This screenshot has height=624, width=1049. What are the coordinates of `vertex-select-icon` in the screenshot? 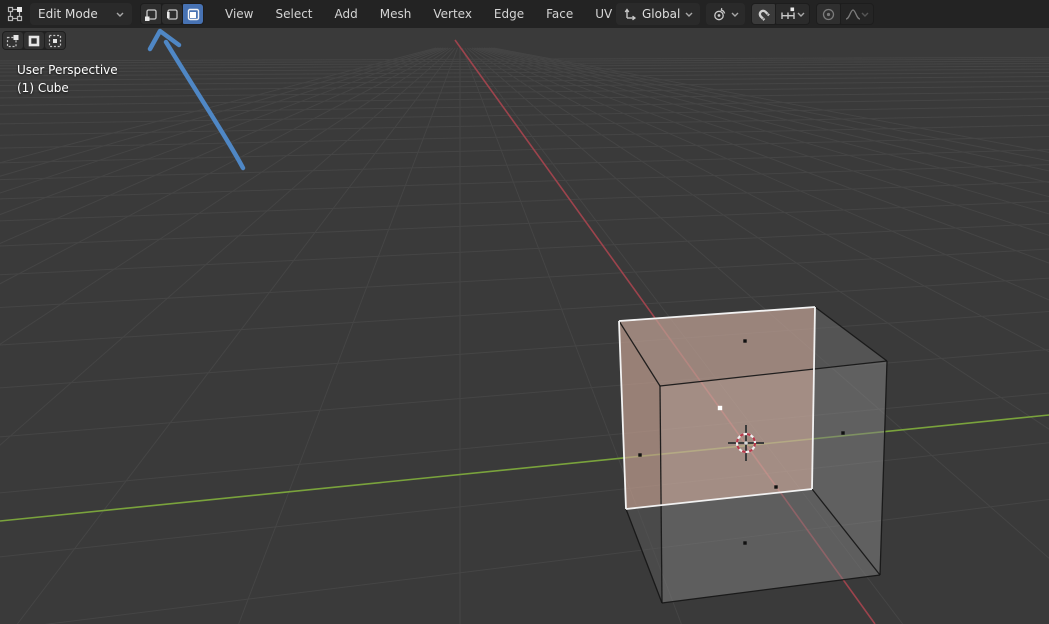 It's located at (150, 14).